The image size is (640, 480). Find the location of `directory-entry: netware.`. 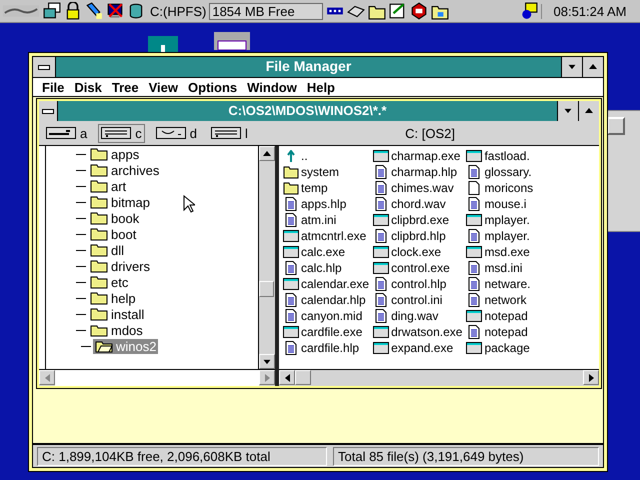

directory-entry: netware. is located at coordinates (500, 284).